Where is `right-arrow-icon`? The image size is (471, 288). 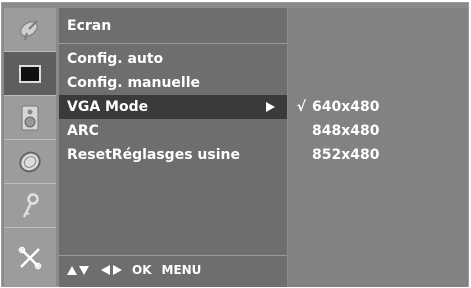
right-arrow-icon is located at coordinates (117, 270).